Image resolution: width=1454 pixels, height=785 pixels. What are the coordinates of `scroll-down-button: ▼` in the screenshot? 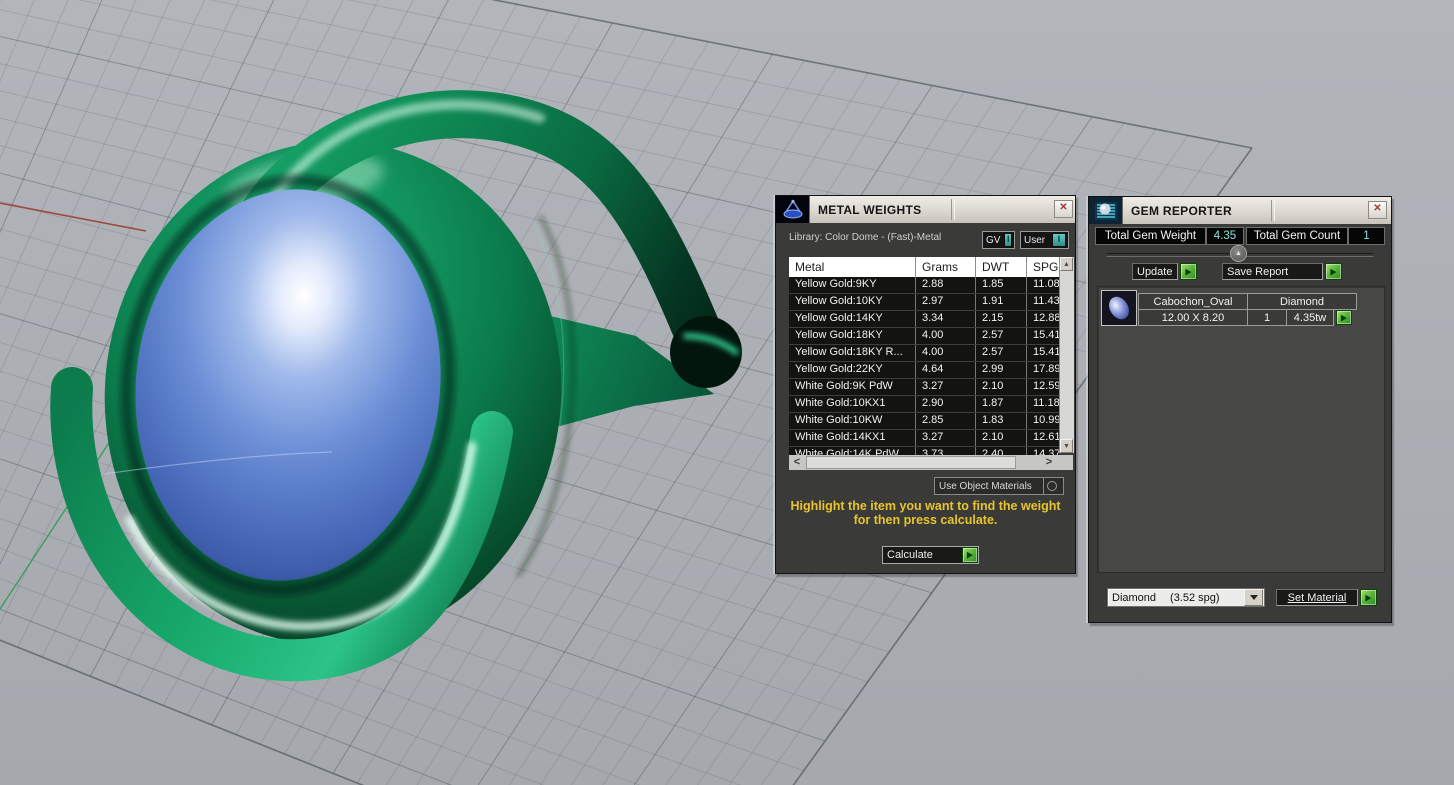 It's located at (1066, 446).